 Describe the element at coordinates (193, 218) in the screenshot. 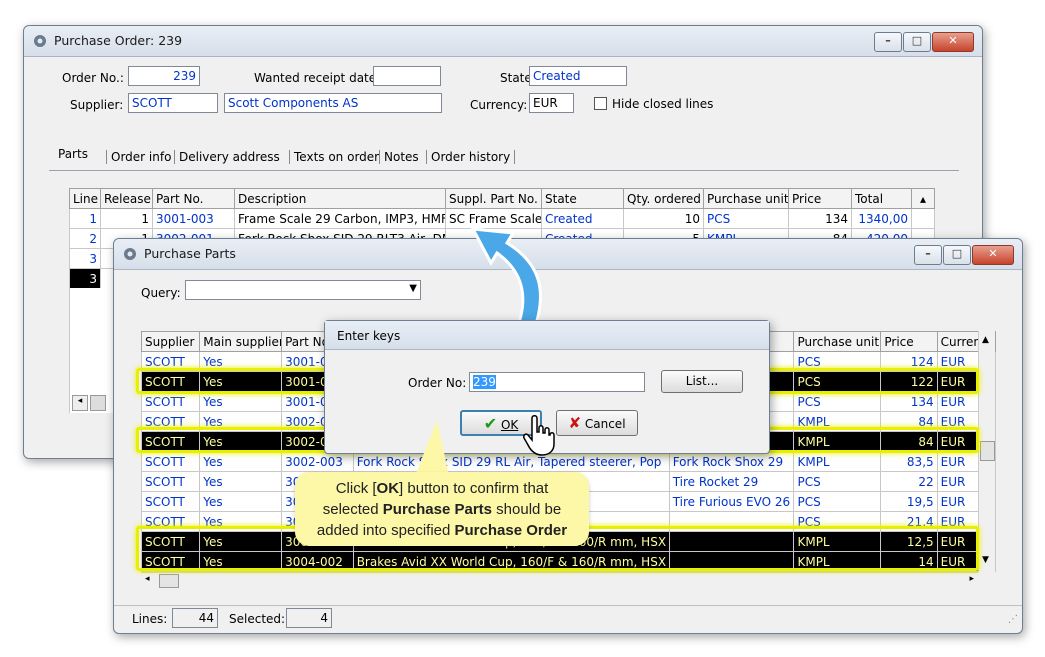

I see `cell-part: 3001-003` at that location.